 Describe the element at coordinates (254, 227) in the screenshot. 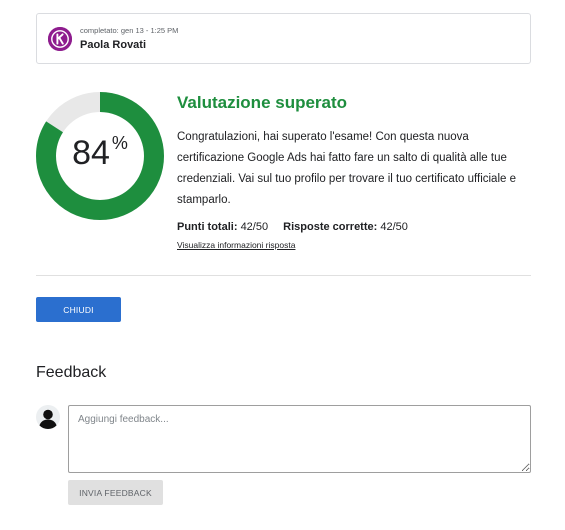

I see `total-points-value: 42/50` at that location.